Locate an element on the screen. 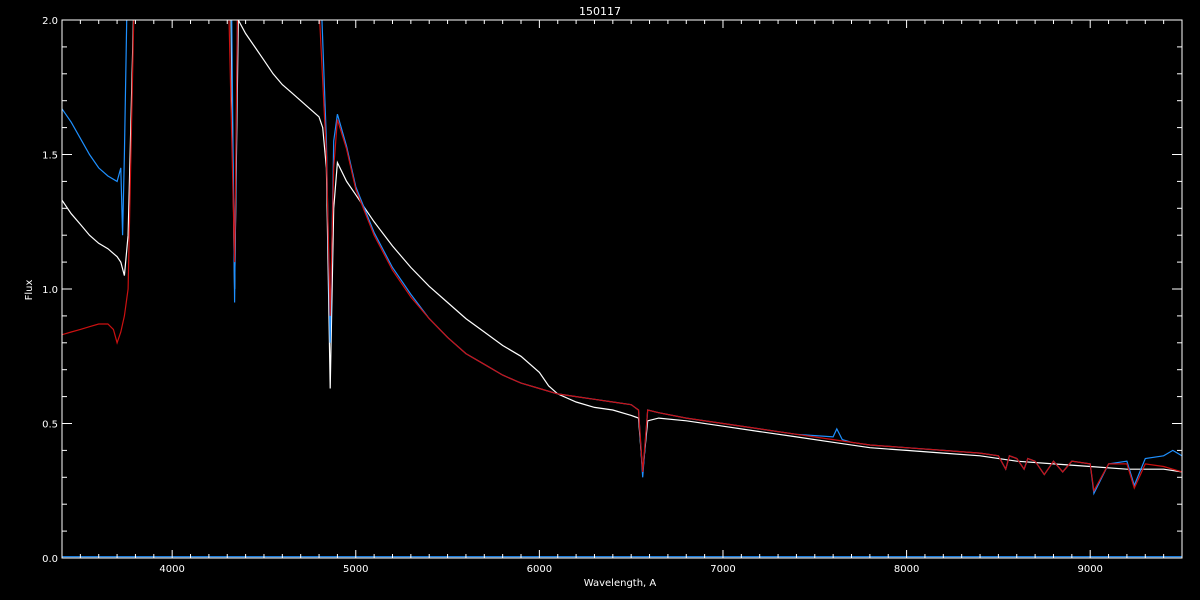 This screenshot has width=1200, height=600. y-tick-label: 1.0 is located at coordinates (50, 290).